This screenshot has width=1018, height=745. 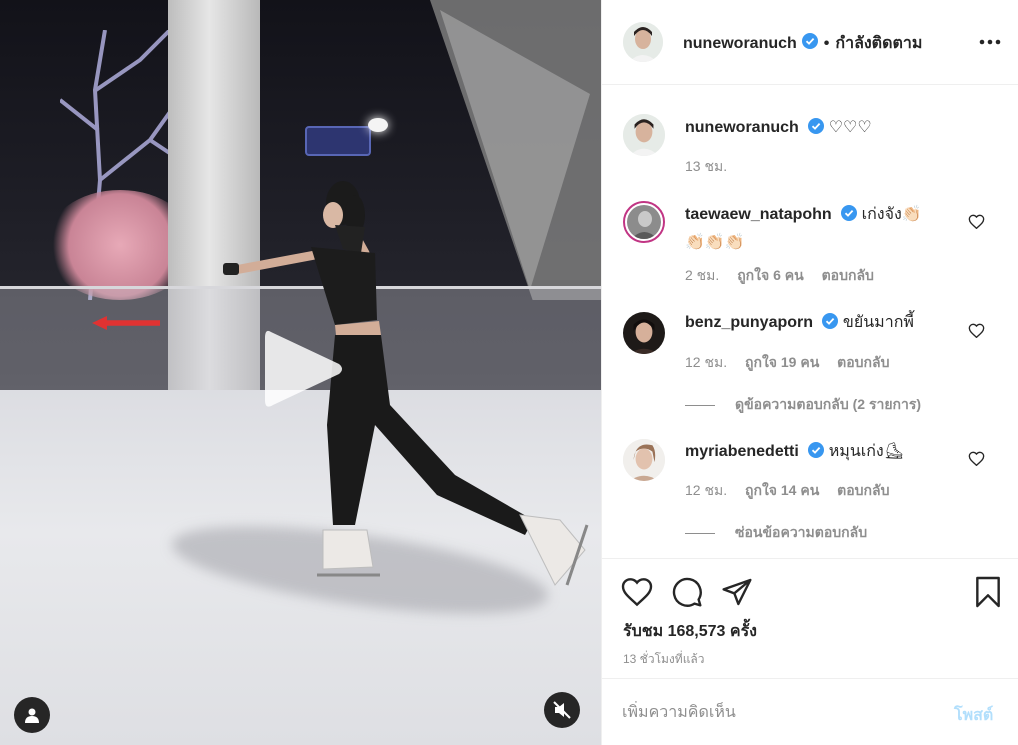 What do you see at coordinates (810, 618) in the screenshot?
I see `post-actions: รับชม 168,573 ครั้ง 13 ชั่วโมงที่แล้ว` at bounding box center [810, 618].